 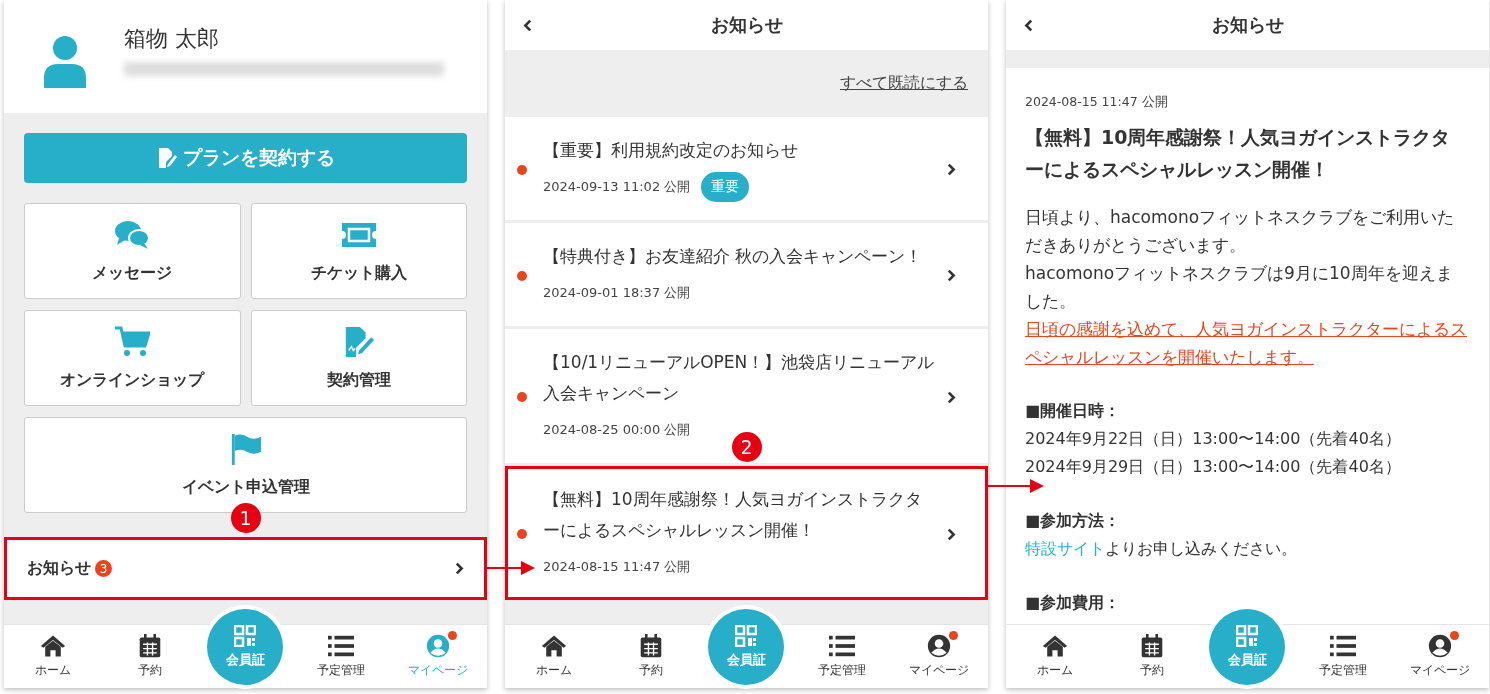 What do you see at coordinates (132, 341) in the screenshot?
I see `cart-icon` at bounding box center [132, 341].